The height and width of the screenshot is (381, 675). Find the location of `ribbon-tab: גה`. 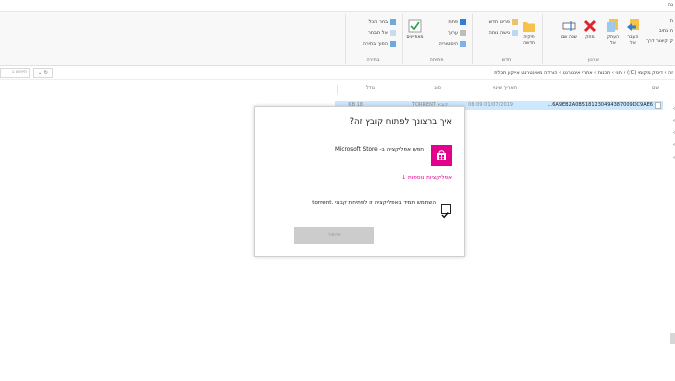

ribbon-tab: גה is located at coordinates (670, 5).